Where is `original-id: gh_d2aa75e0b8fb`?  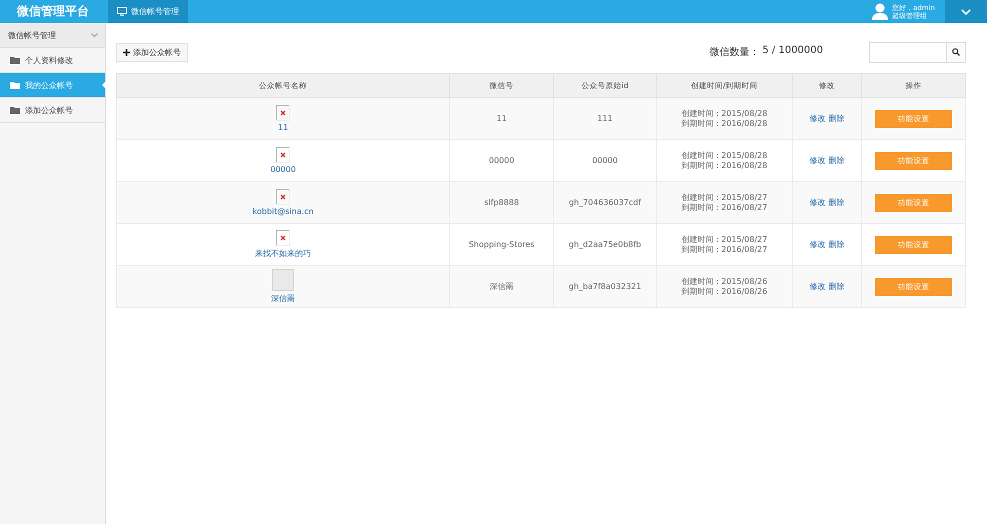 original-id: gh_d2aa75e0b8fb is located at coordinates (605, 244).